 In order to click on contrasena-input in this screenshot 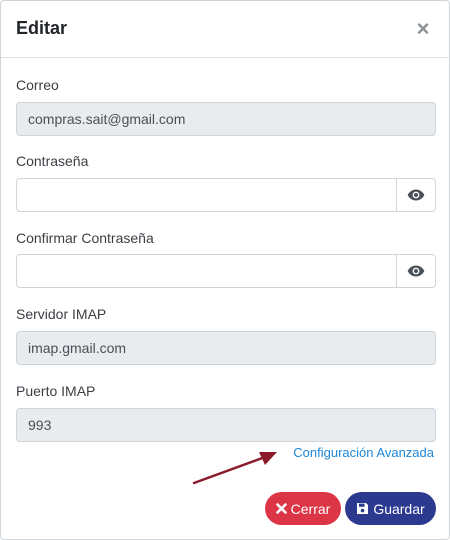, I will do `click(206, 195)`.